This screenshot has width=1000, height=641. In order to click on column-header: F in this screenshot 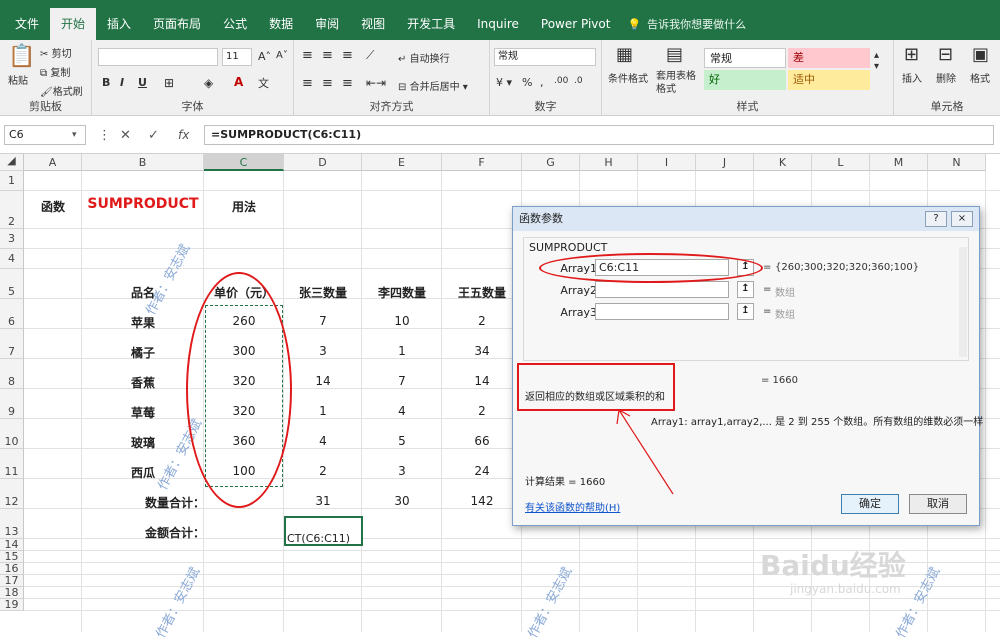, I will do `click(482, 162)`.